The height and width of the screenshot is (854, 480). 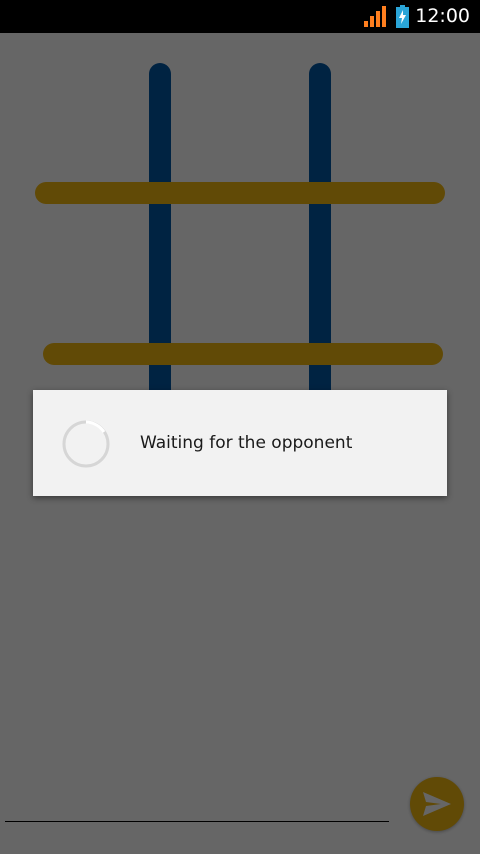 I want to click on signal-strength-icon, so click(x=375, y=16).